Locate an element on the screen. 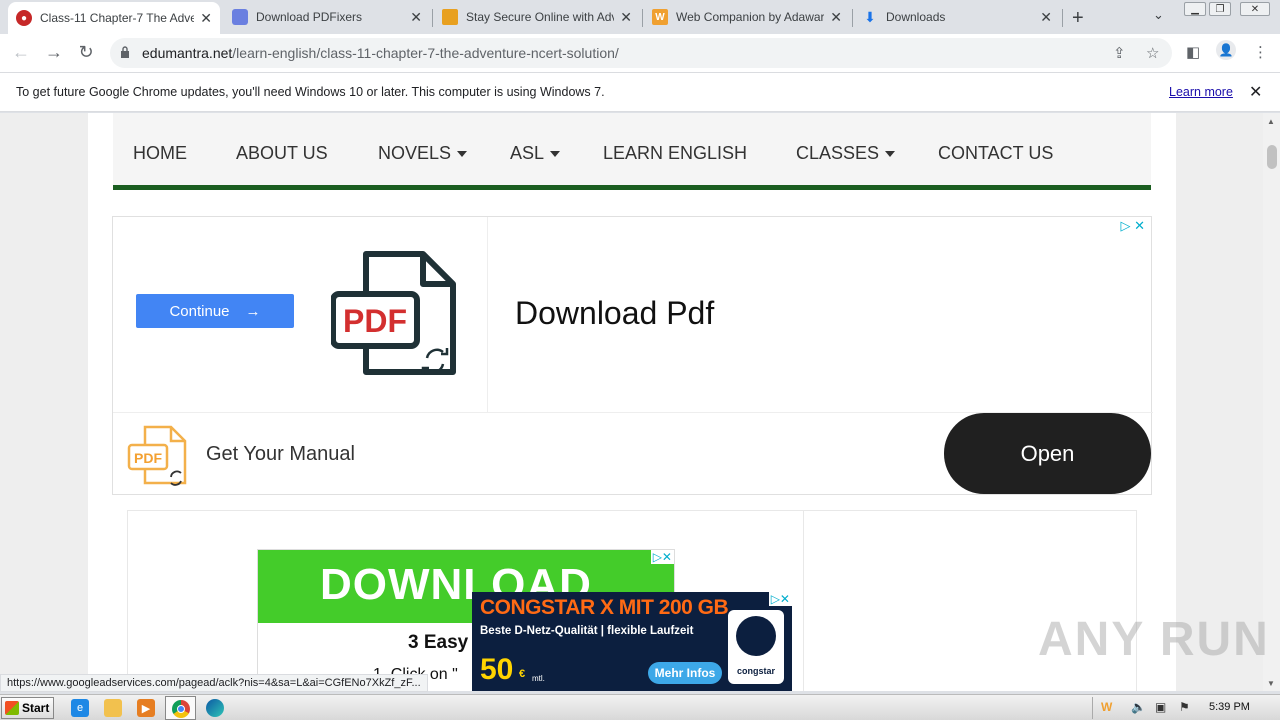 Image resolution: width=1280 pixels, height=720 pixels. congstar-brand: congstar is located at coordinates (755, 671).